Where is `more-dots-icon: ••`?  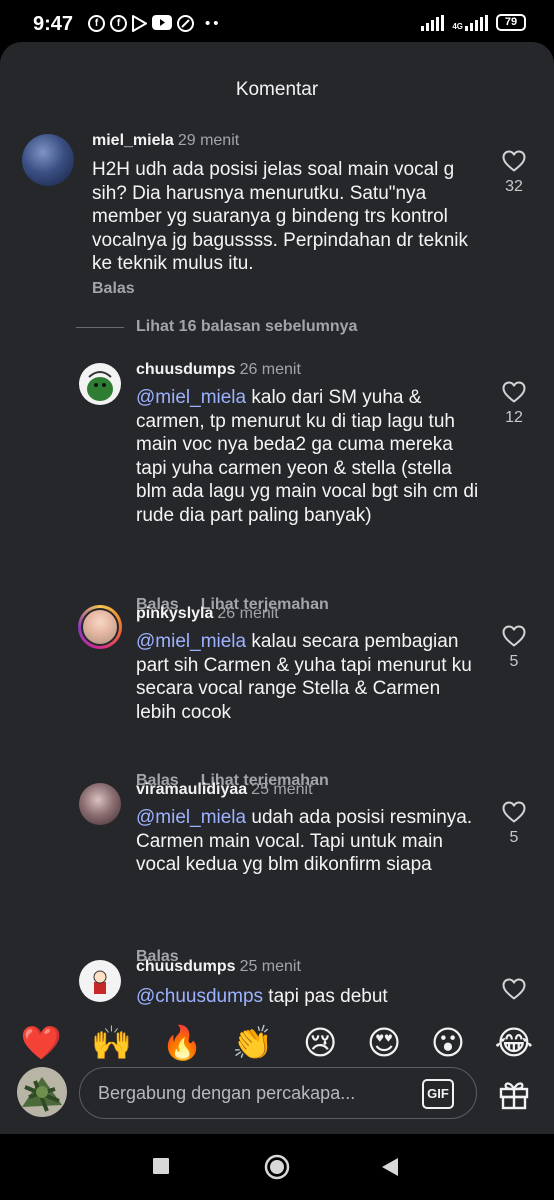 more-dots-icon: •• is located at coordinates (213, 23).